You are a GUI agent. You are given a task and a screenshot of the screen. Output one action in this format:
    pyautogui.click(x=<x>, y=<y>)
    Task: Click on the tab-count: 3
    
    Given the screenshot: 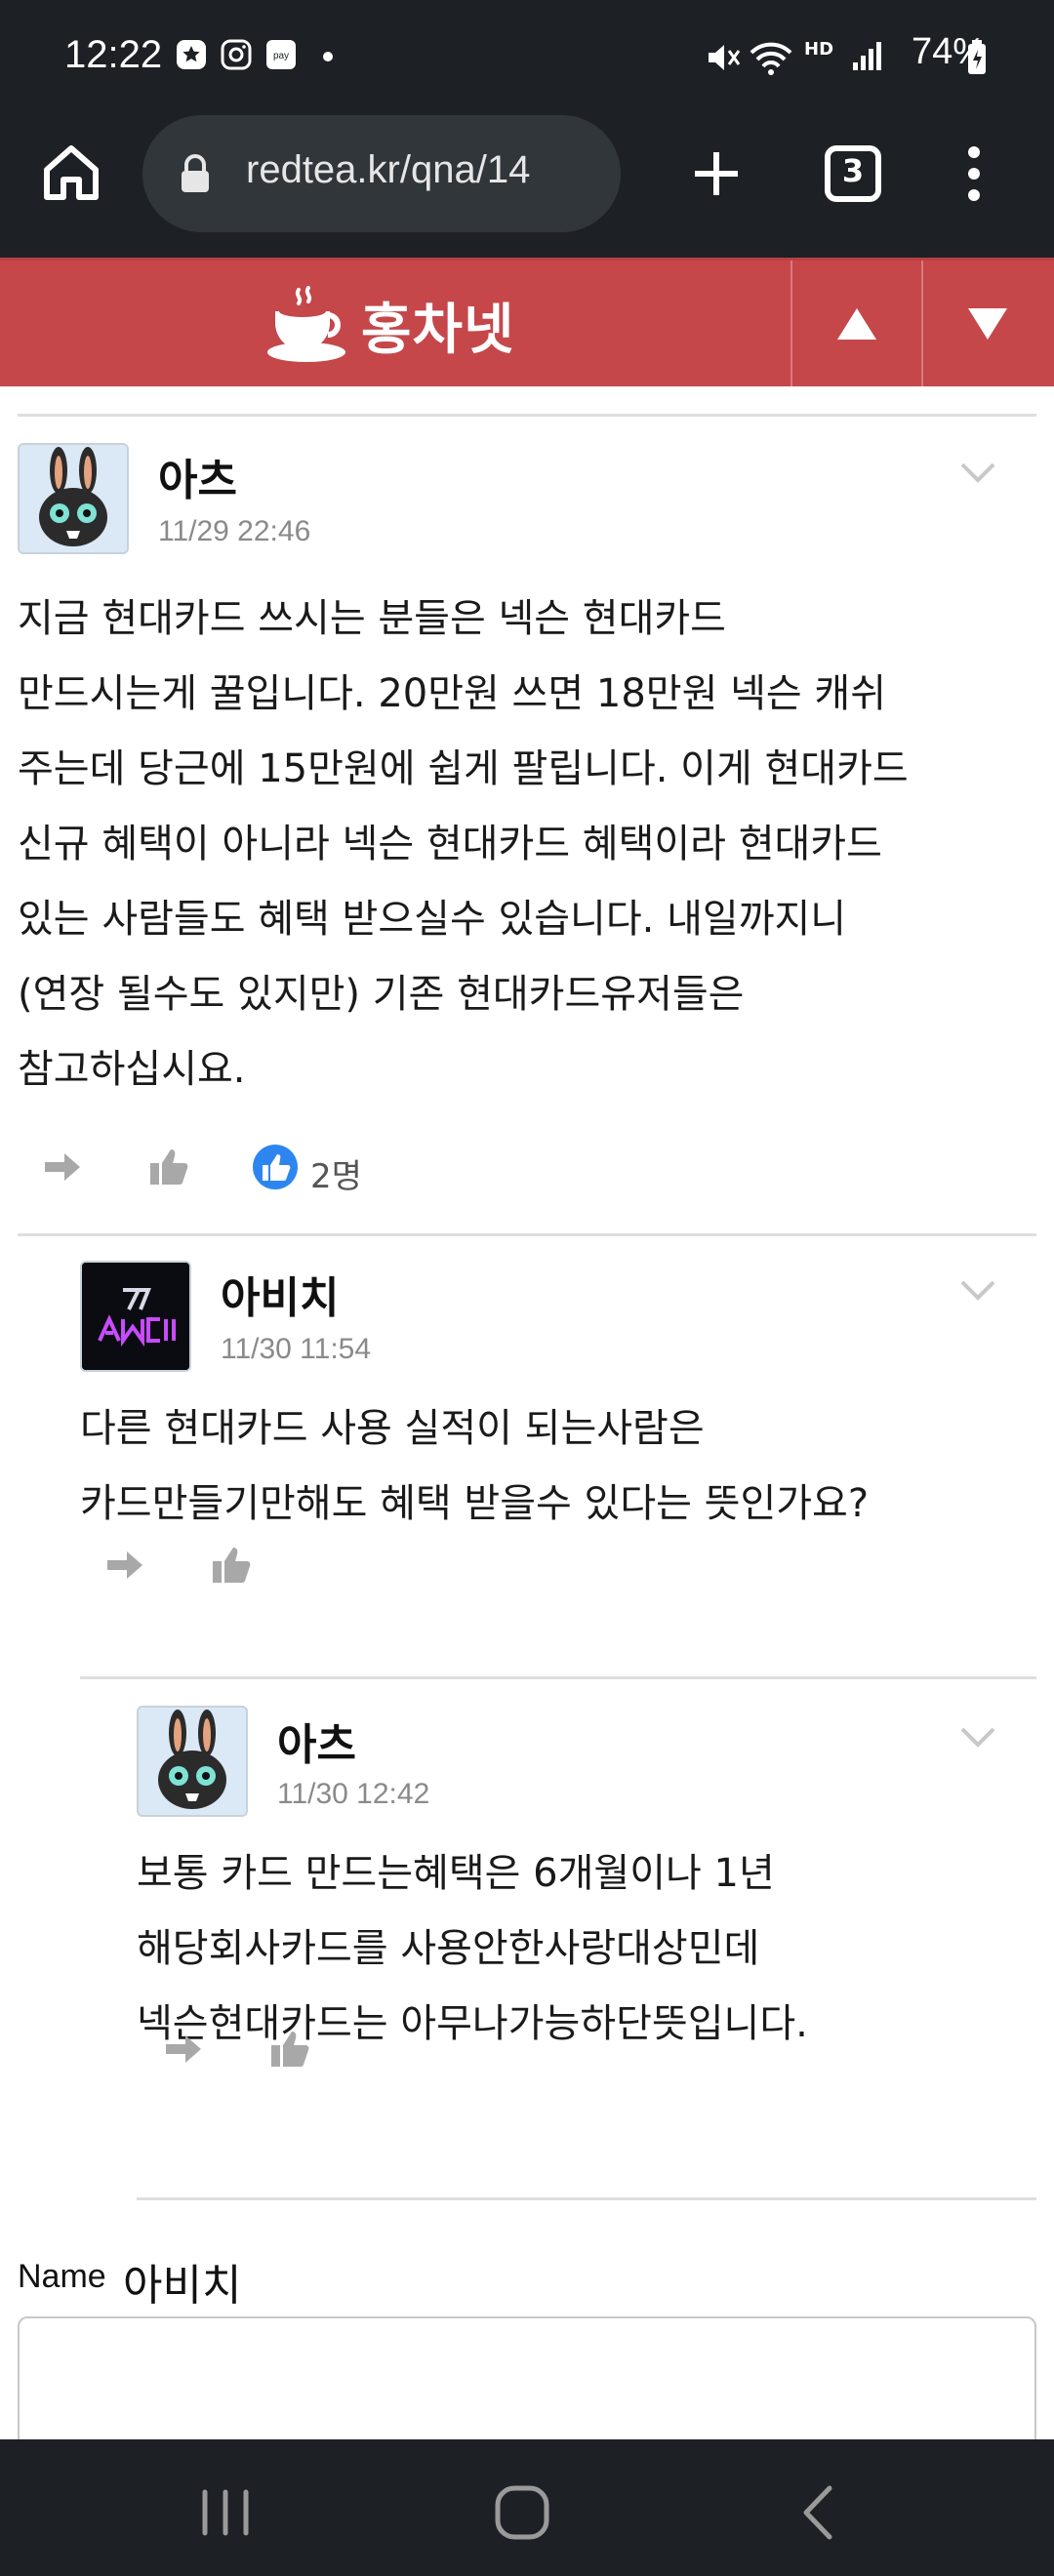 What is the action you would take?
    pyautogui.click(x=853, y=170)
    